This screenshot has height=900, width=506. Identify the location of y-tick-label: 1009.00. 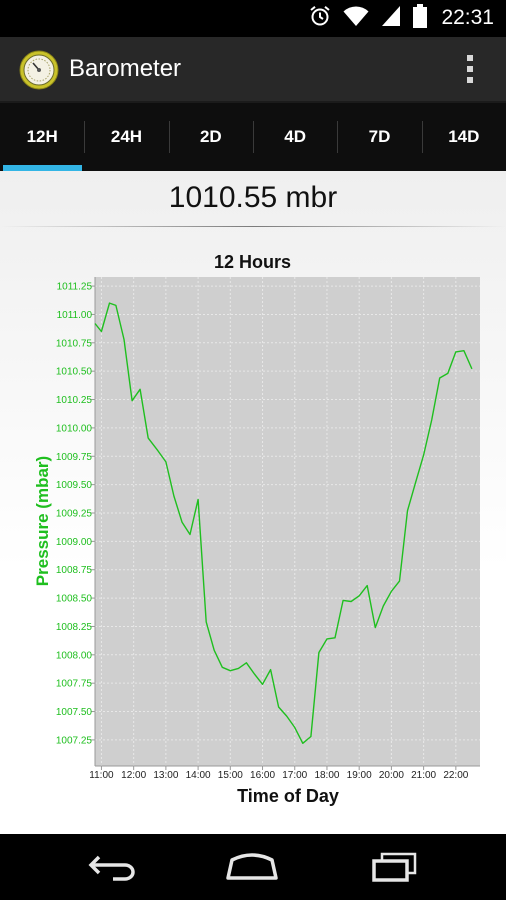
(74, 542).